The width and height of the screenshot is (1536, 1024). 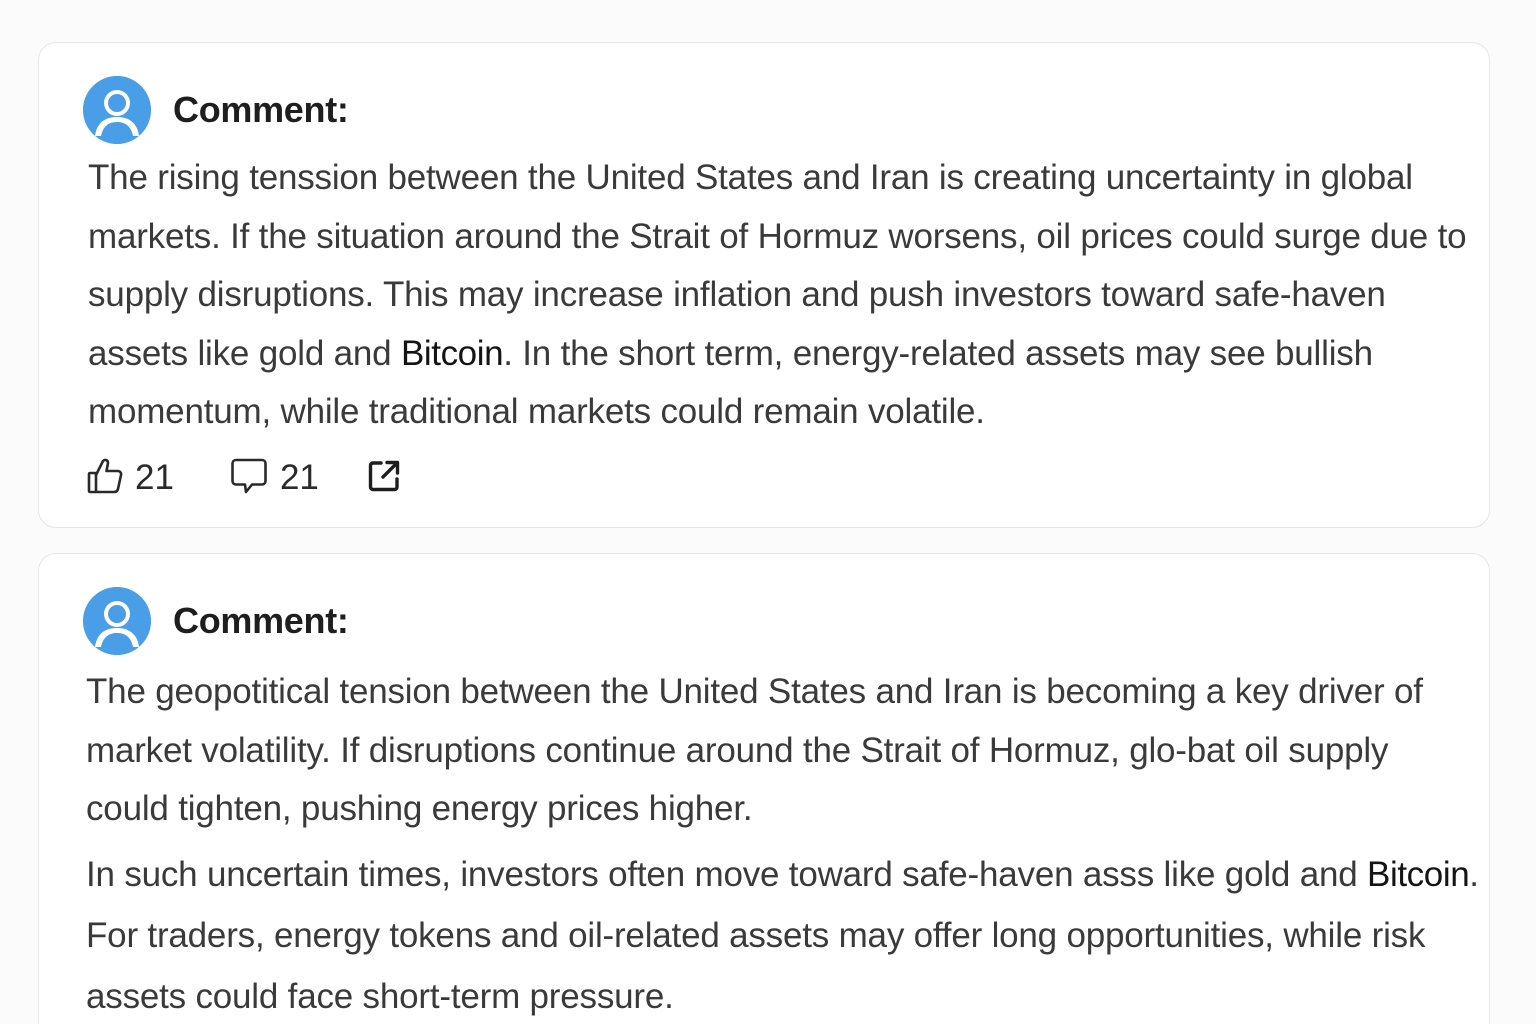 What do you see at coordinates (154, 477) in the screenshot?
I see `like-count: 21` at bounding box center [154, 477].